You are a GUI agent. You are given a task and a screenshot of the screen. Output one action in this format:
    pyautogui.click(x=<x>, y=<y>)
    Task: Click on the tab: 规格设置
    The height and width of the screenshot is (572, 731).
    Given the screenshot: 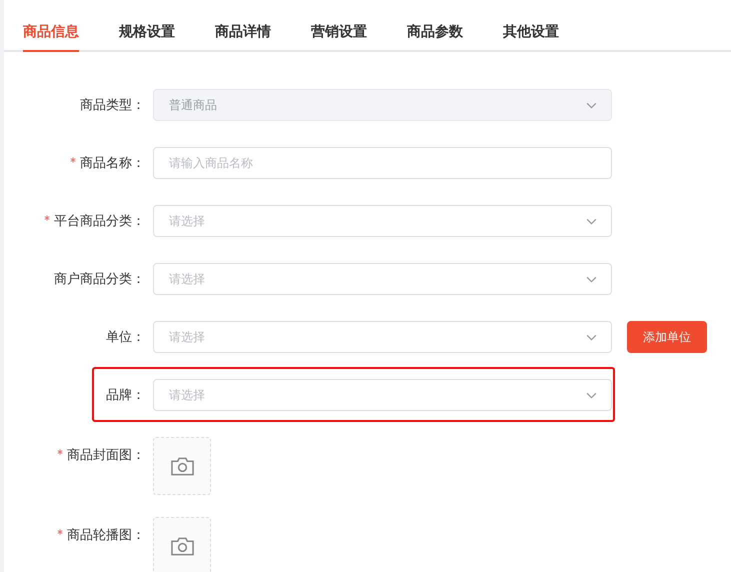 What is the action you would take?
    pyautogui.click(x=147, y=36)
    